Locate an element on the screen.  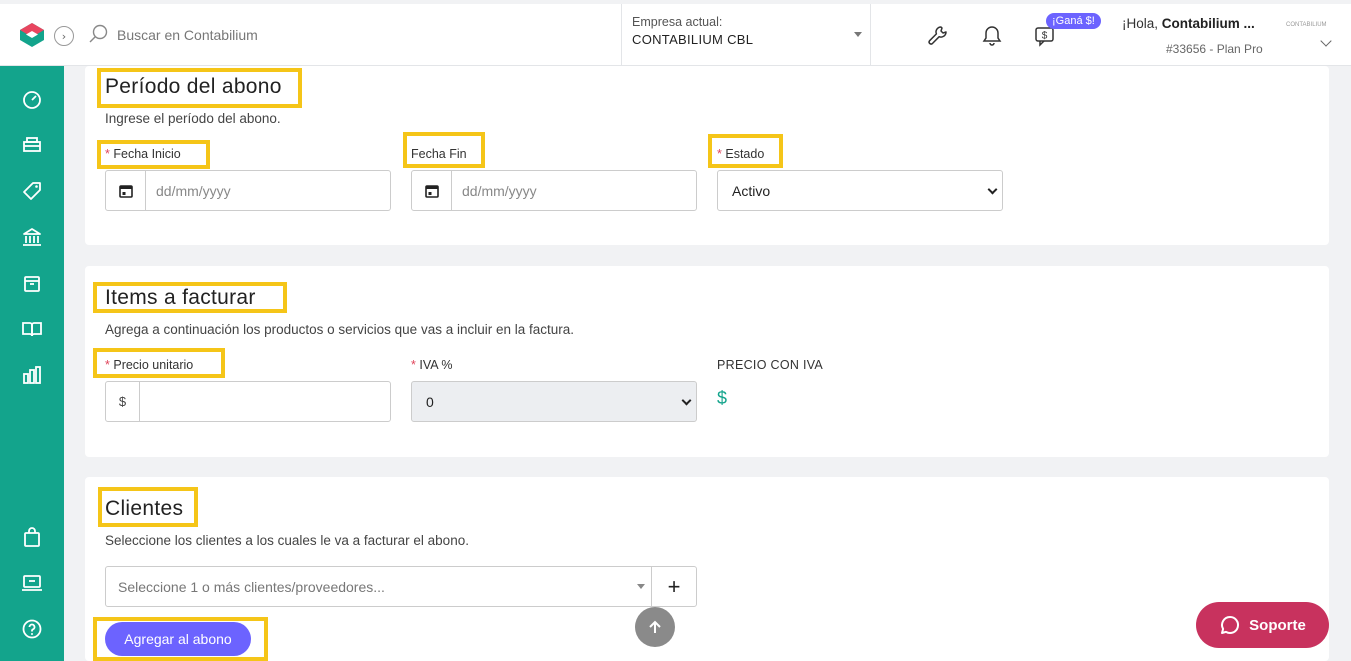
wrench-icon is located at coordinates (938, 36).